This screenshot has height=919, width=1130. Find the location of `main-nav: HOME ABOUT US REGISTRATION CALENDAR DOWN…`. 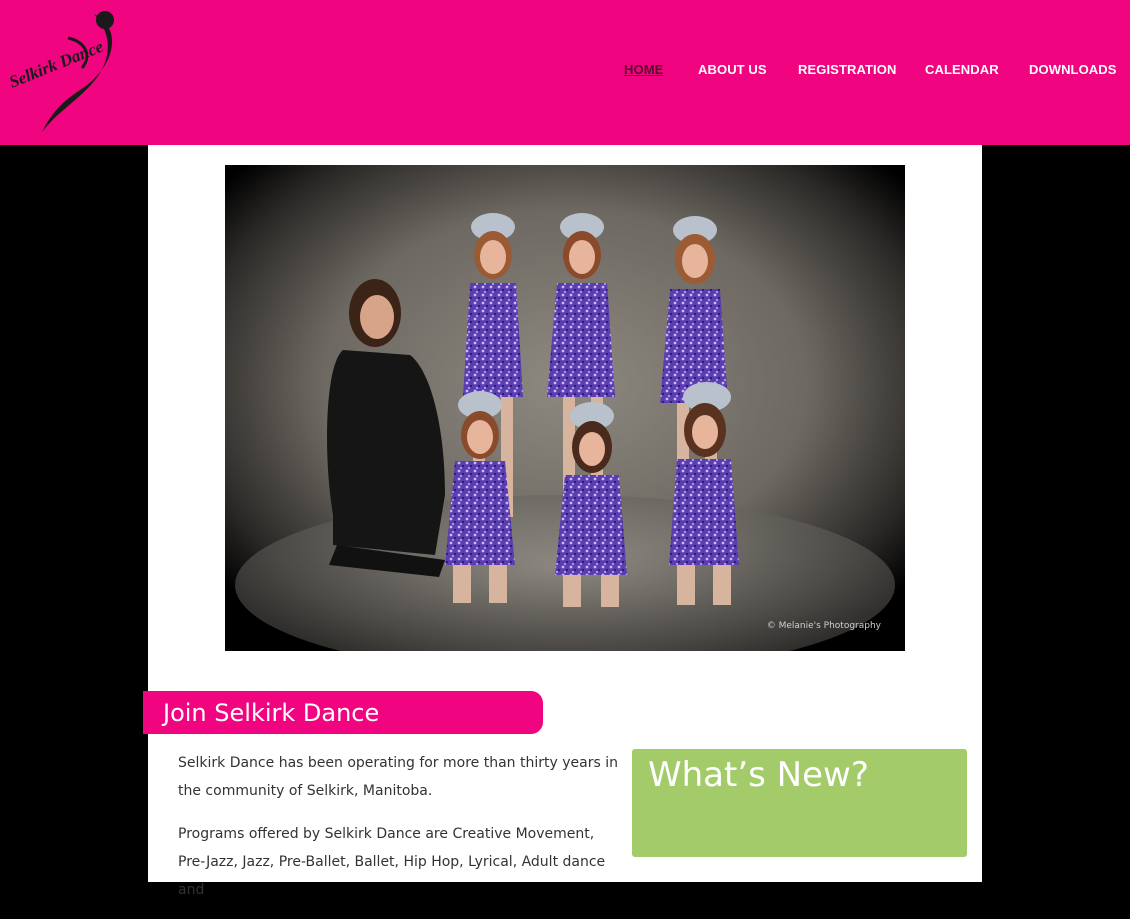

main-nav: HOME ABOUT US REGISTRATION CALENDAR DOWN… is located at coordinates (565, 72).